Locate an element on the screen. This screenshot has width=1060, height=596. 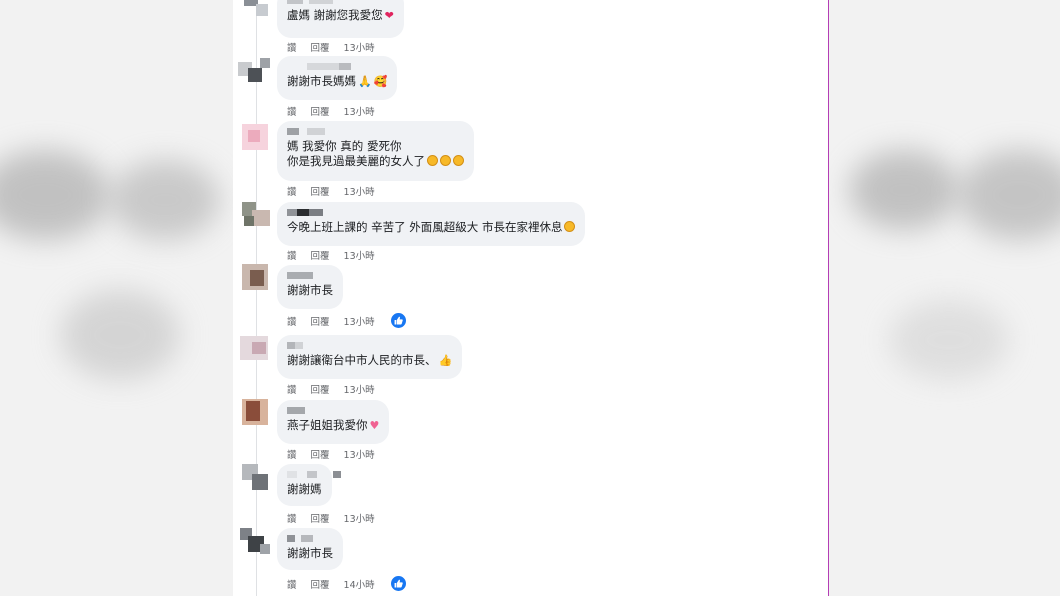
comment-bubble: 媽 我愛你 真的 愛死你 你是我見過最美麗的女人了 is located at coordinates (375, 151).